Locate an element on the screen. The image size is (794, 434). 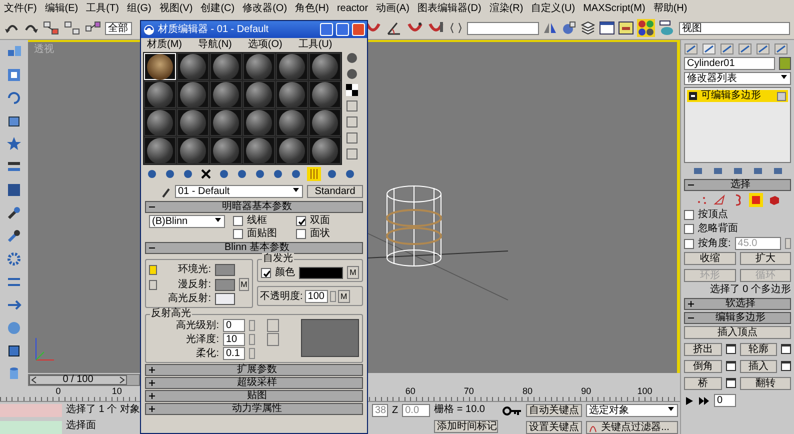
brackets-icon is located at coordinates (456, 28).